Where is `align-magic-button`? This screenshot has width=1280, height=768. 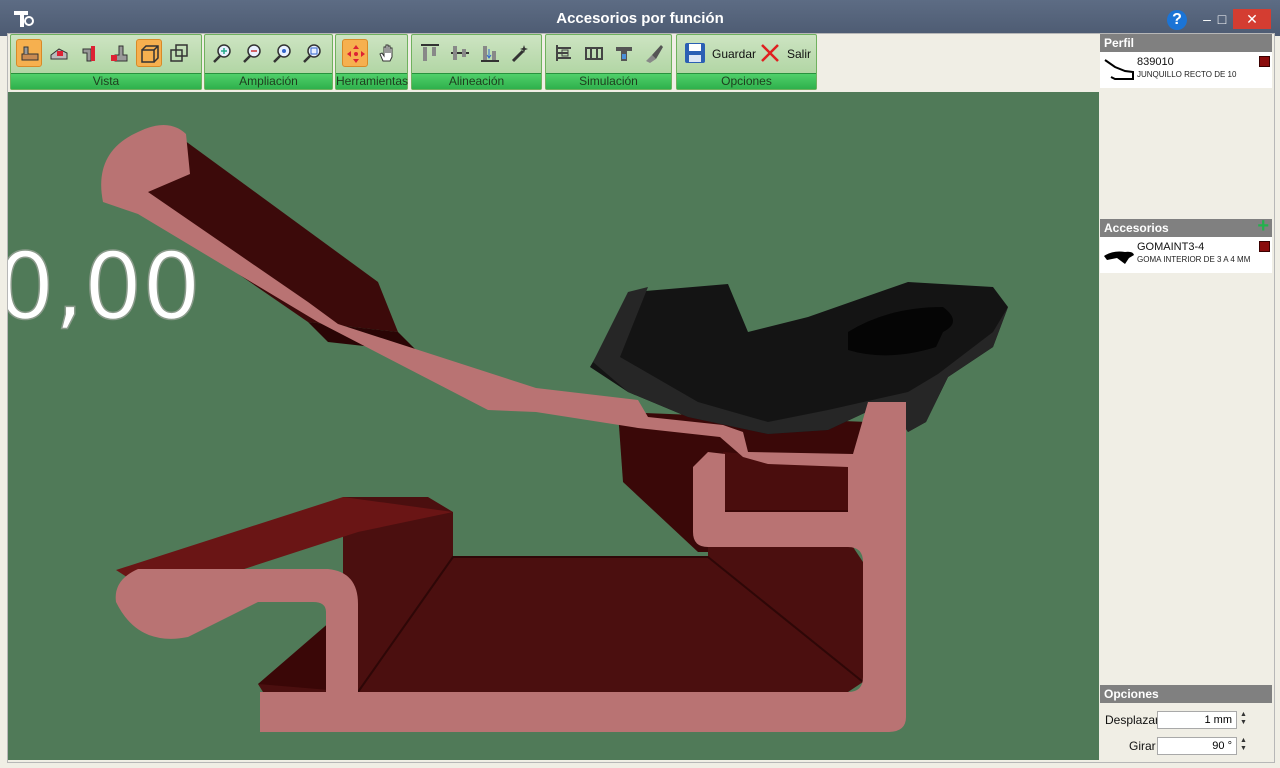 align-magic-button is located at coordinates (520, 53).